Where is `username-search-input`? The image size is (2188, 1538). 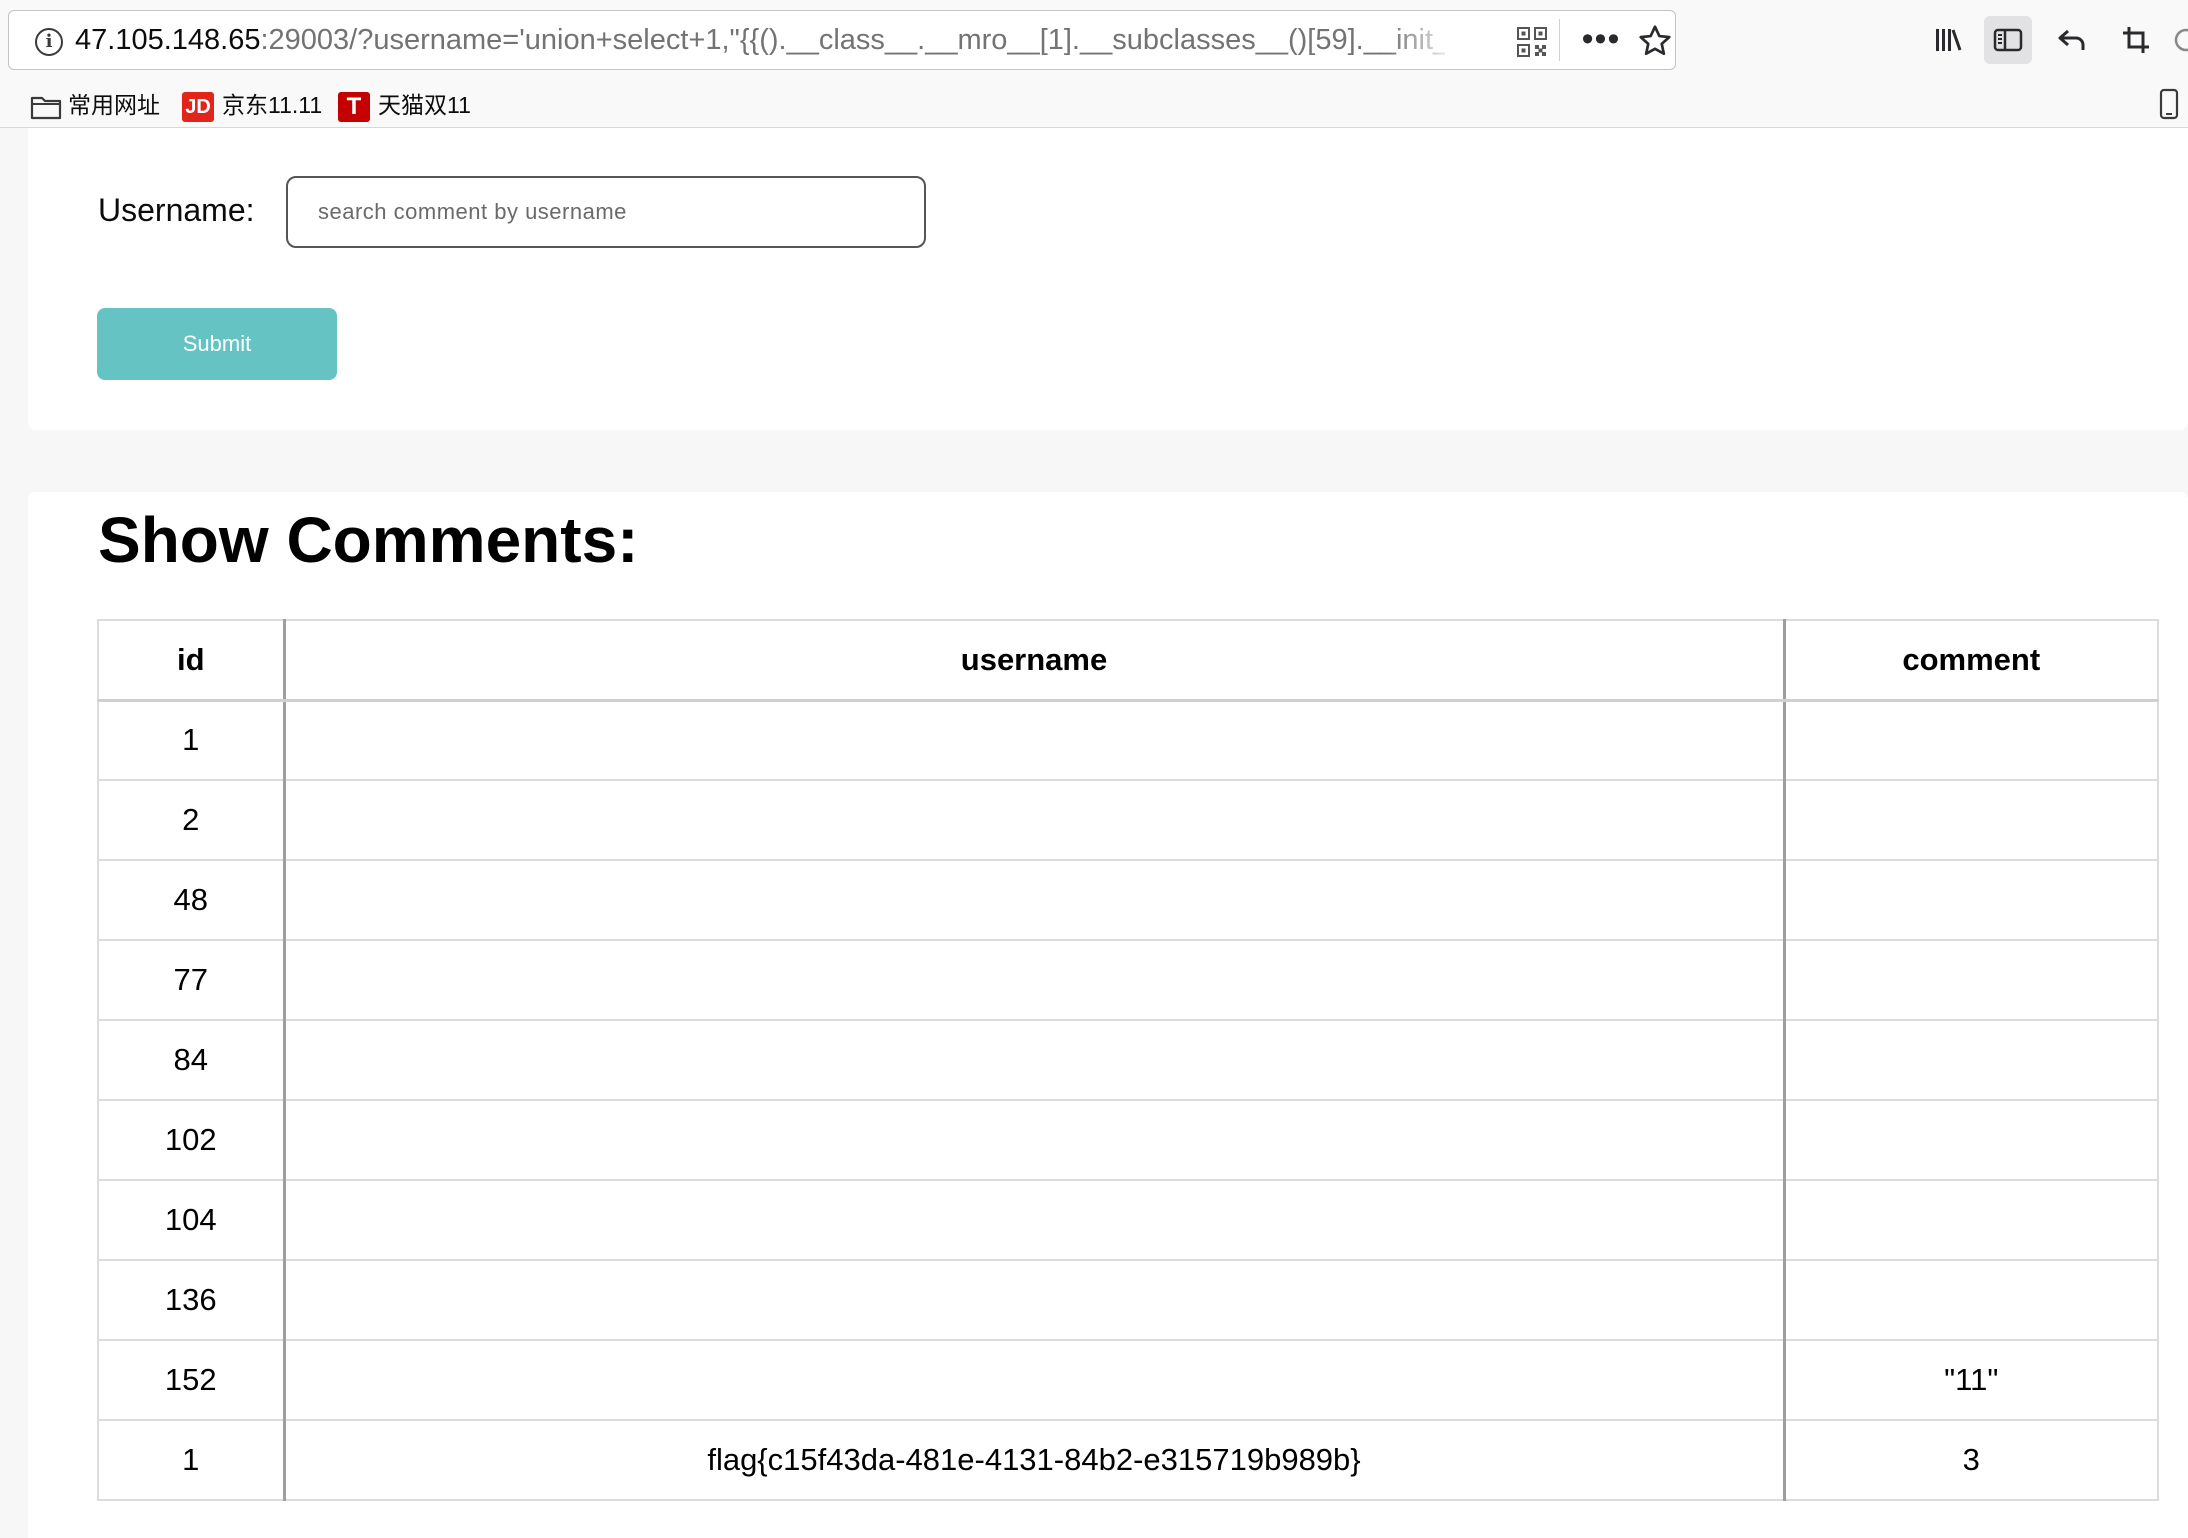
username-search-input is located at coordinates (606, 212).